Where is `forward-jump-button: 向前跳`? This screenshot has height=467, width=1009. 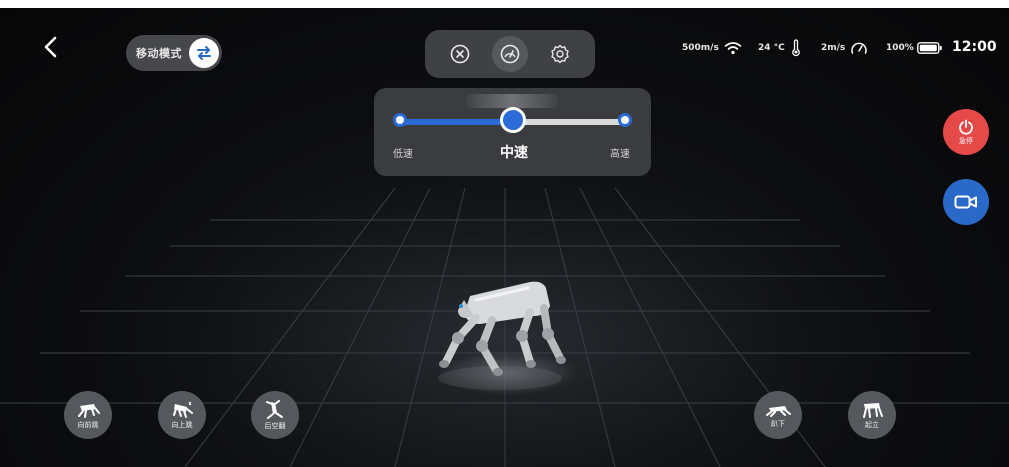 forward-jump-button: 向前跳 is located at coordinates (88, 415).